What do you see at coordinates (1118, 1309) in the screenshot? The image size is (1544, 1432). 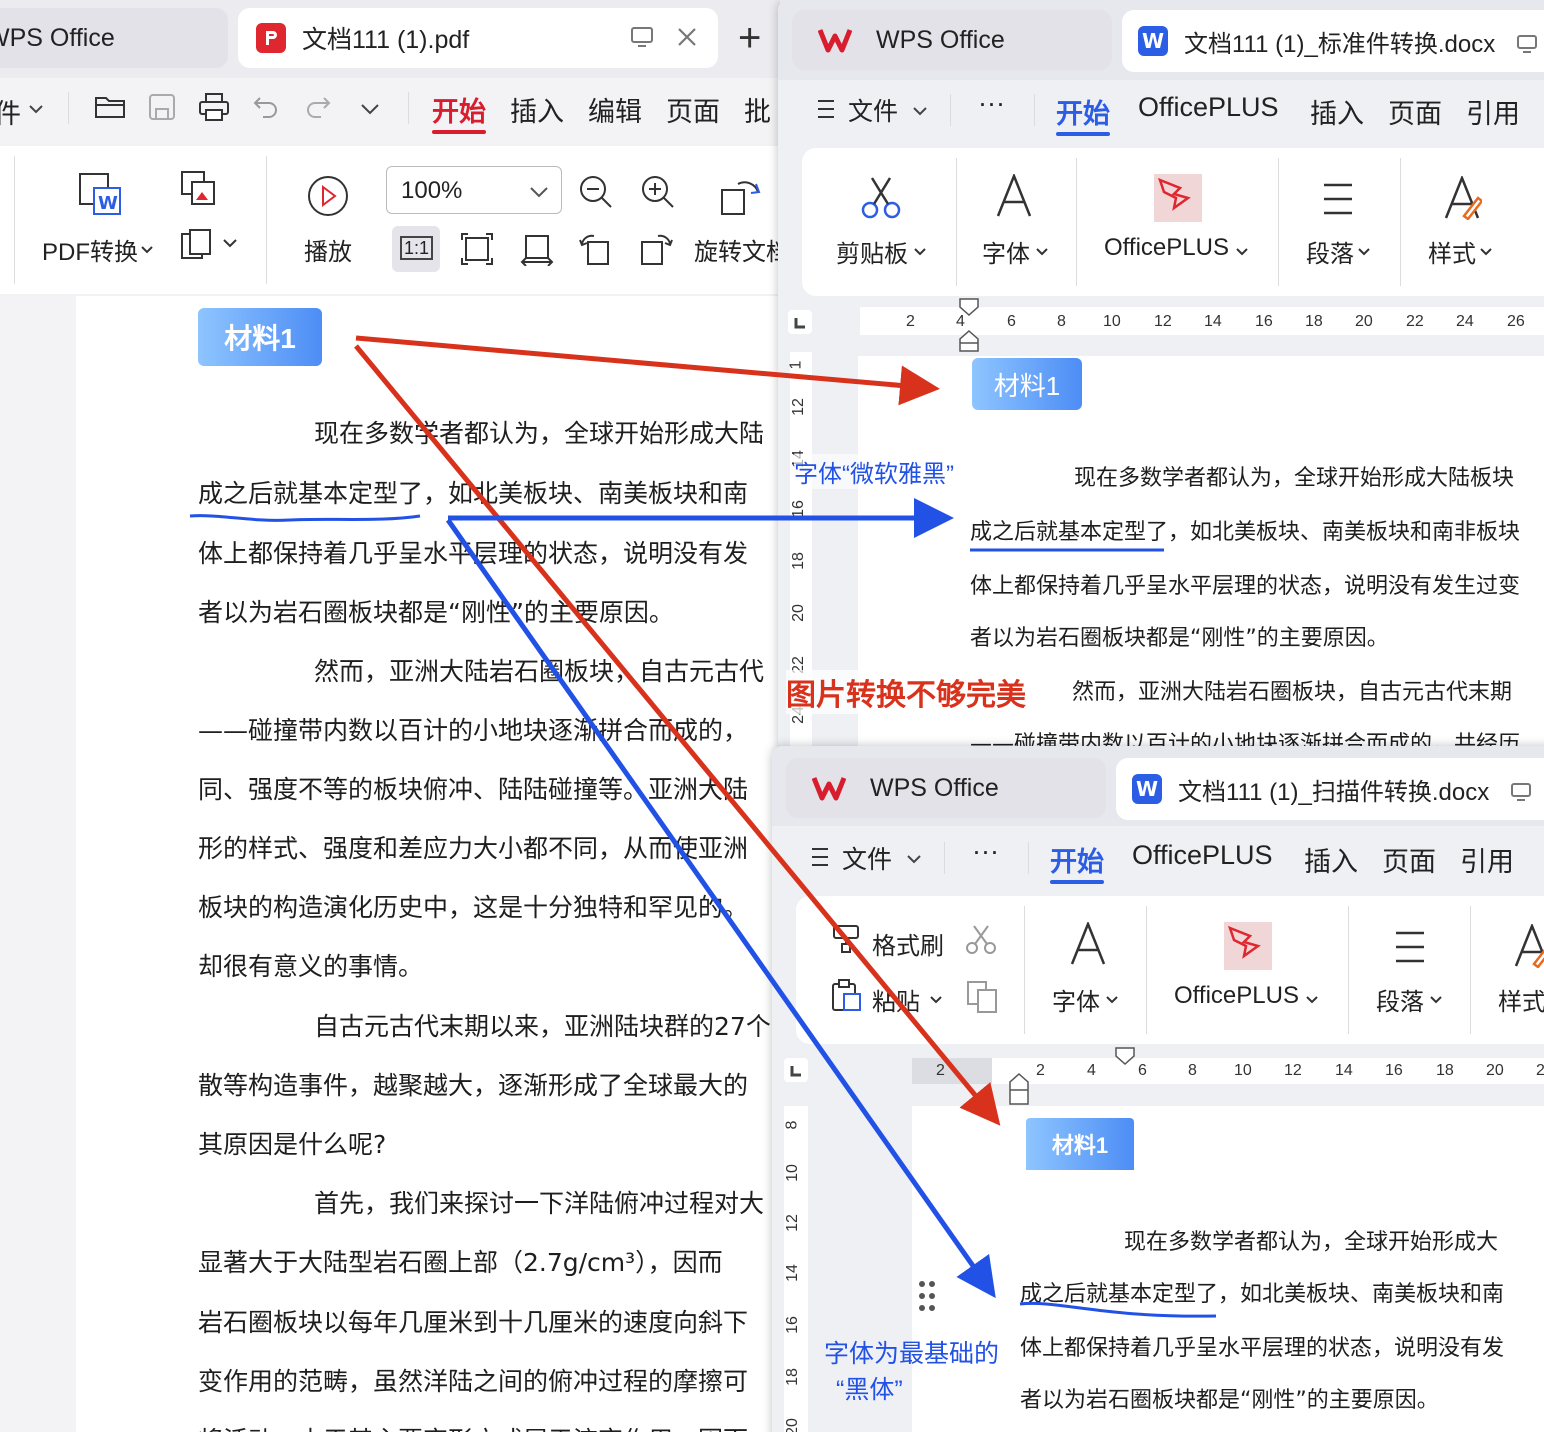 I see `scan-underline` at bounding box center [1118, 1309].